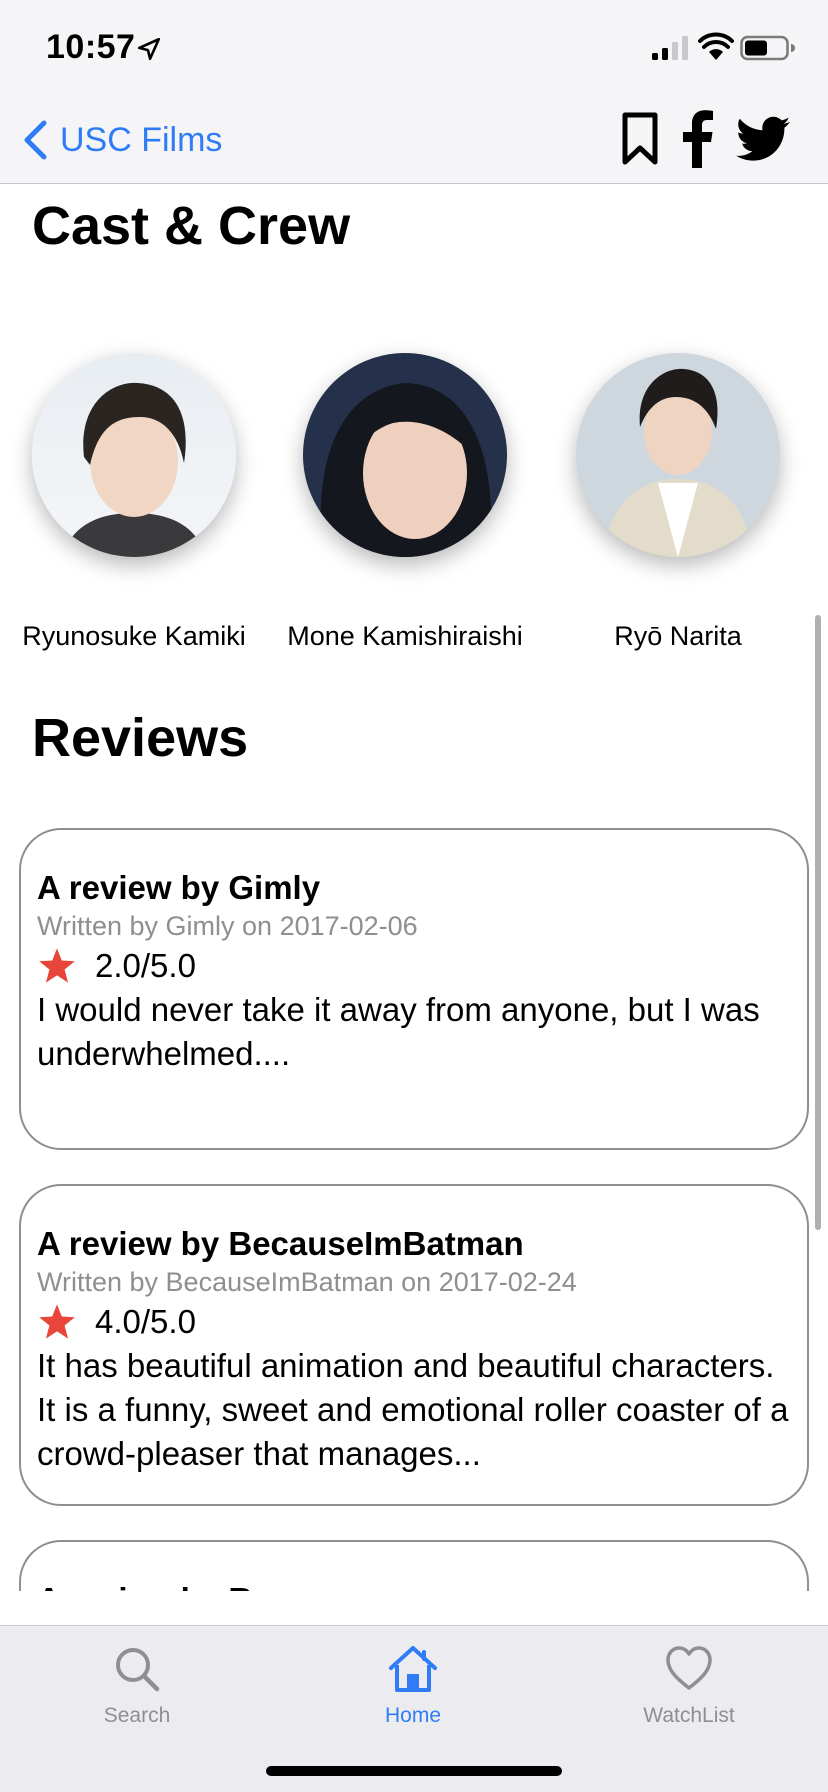  Describe the element at coordinates (413, 1715) in the screenshot. I see `tab-label: Home` at that location.